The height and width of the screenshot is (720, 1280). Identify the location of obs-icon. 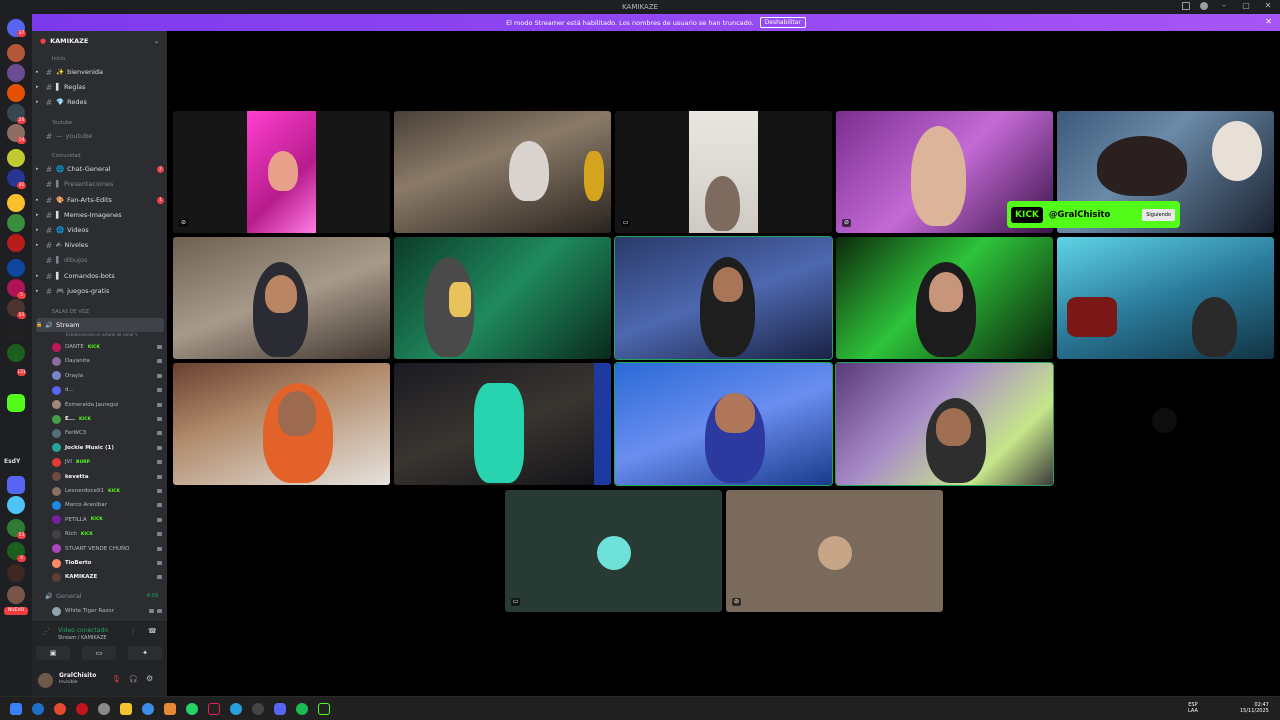
(258, 709).